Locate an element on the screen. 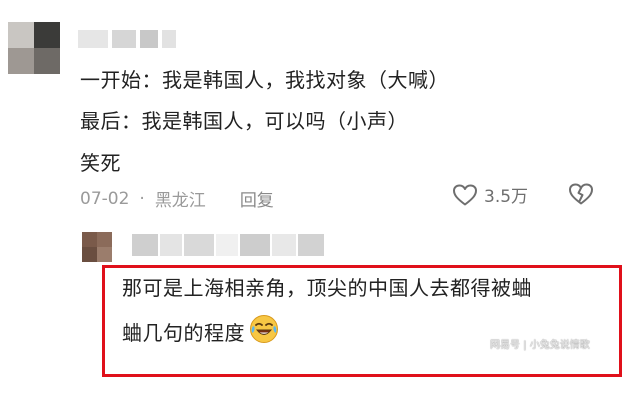 The image size is (636, 405). comment-date: 07-02 is located at coordinates (105, 198).